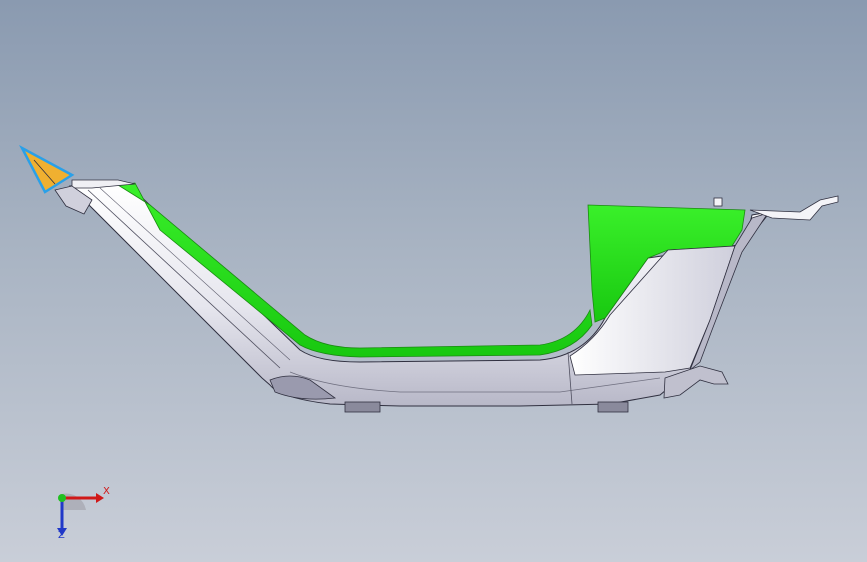 The image size is (867, 562). Describe the element at coordinates (613, 407) in the screenshot. I see `bottom-tab-right` at that location.